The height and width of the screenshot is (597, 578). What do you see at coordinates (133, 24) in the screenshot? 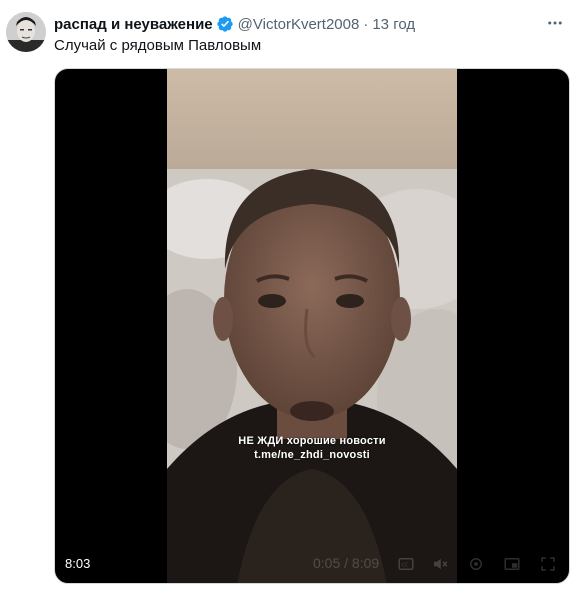
I see `display-name: распад и неуважение` at bounding box center [133, 24].